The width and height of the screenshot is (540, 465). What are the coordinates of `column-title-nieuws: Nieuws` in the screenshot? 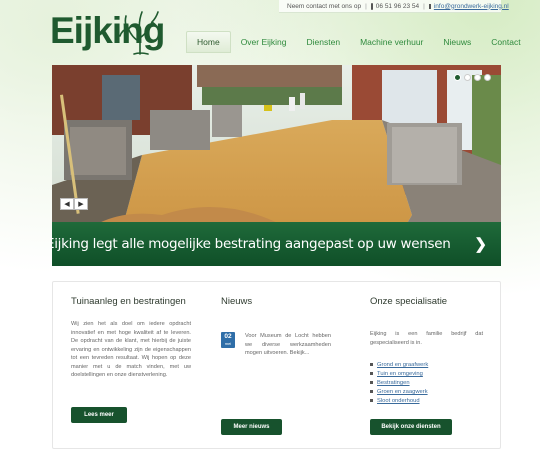 It's located at (237, 301).